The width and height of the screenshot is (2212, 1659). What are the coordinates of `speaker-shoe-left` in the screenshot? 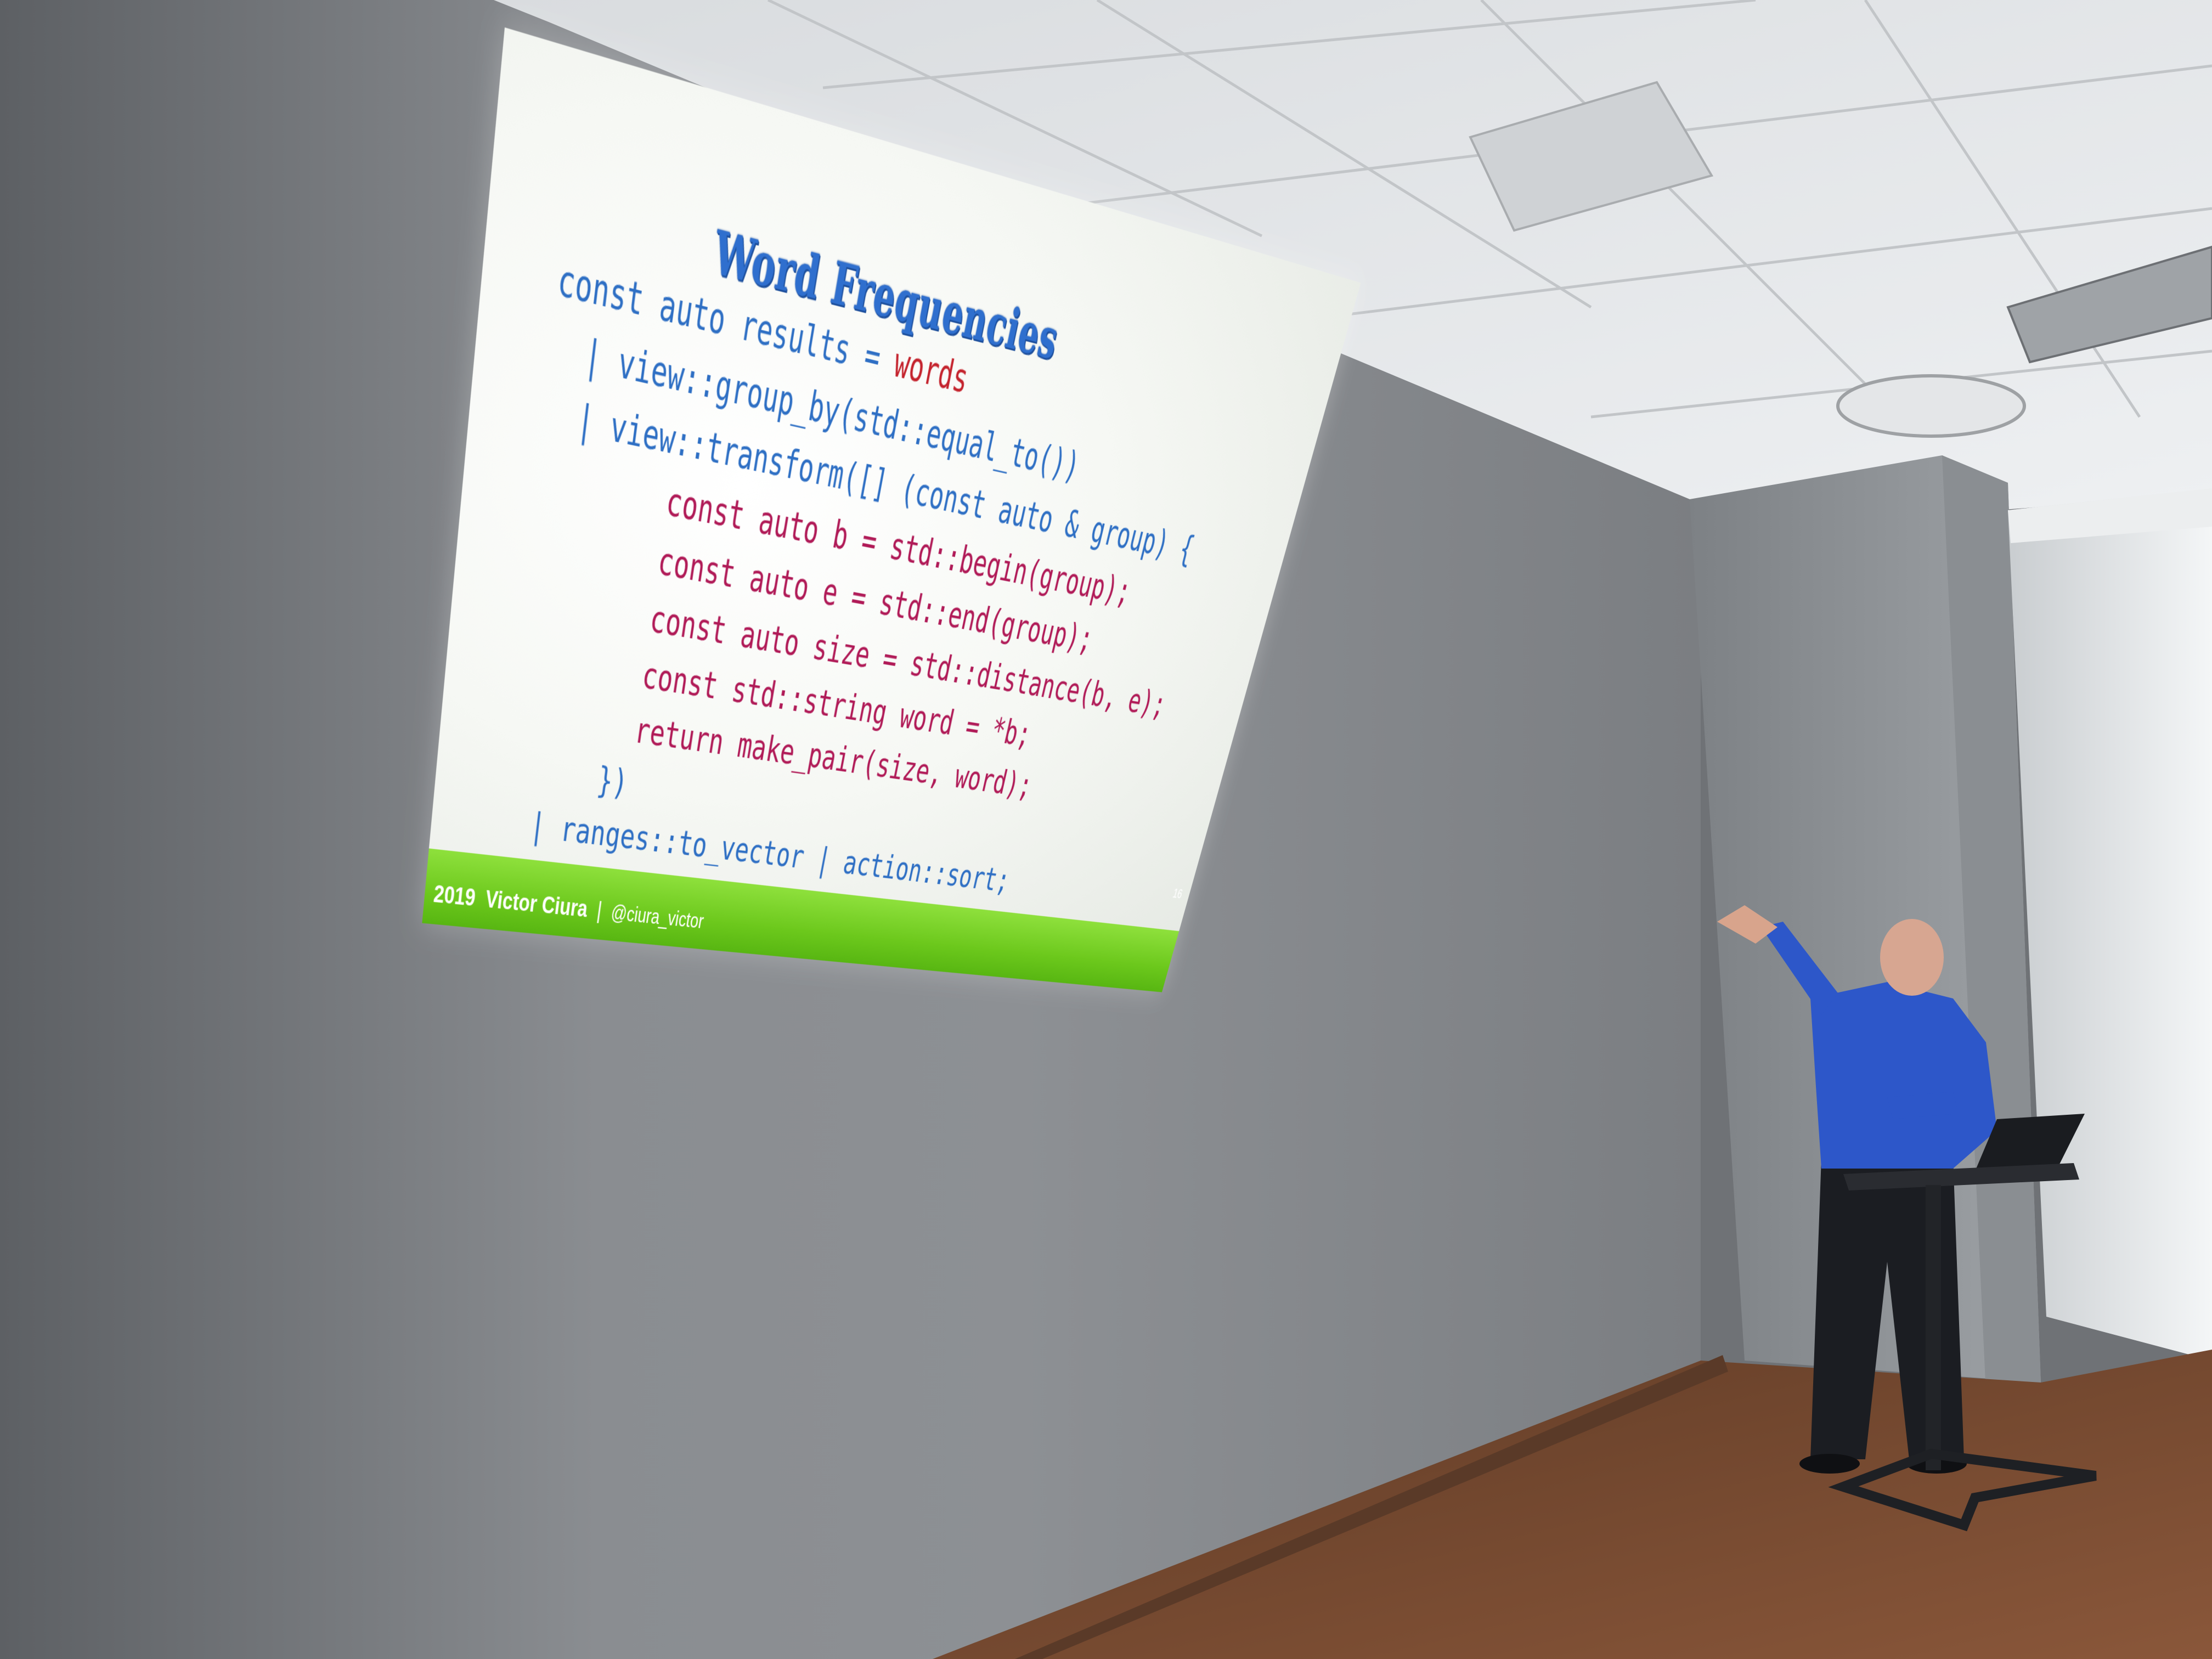 It's located at (1830, 1464).